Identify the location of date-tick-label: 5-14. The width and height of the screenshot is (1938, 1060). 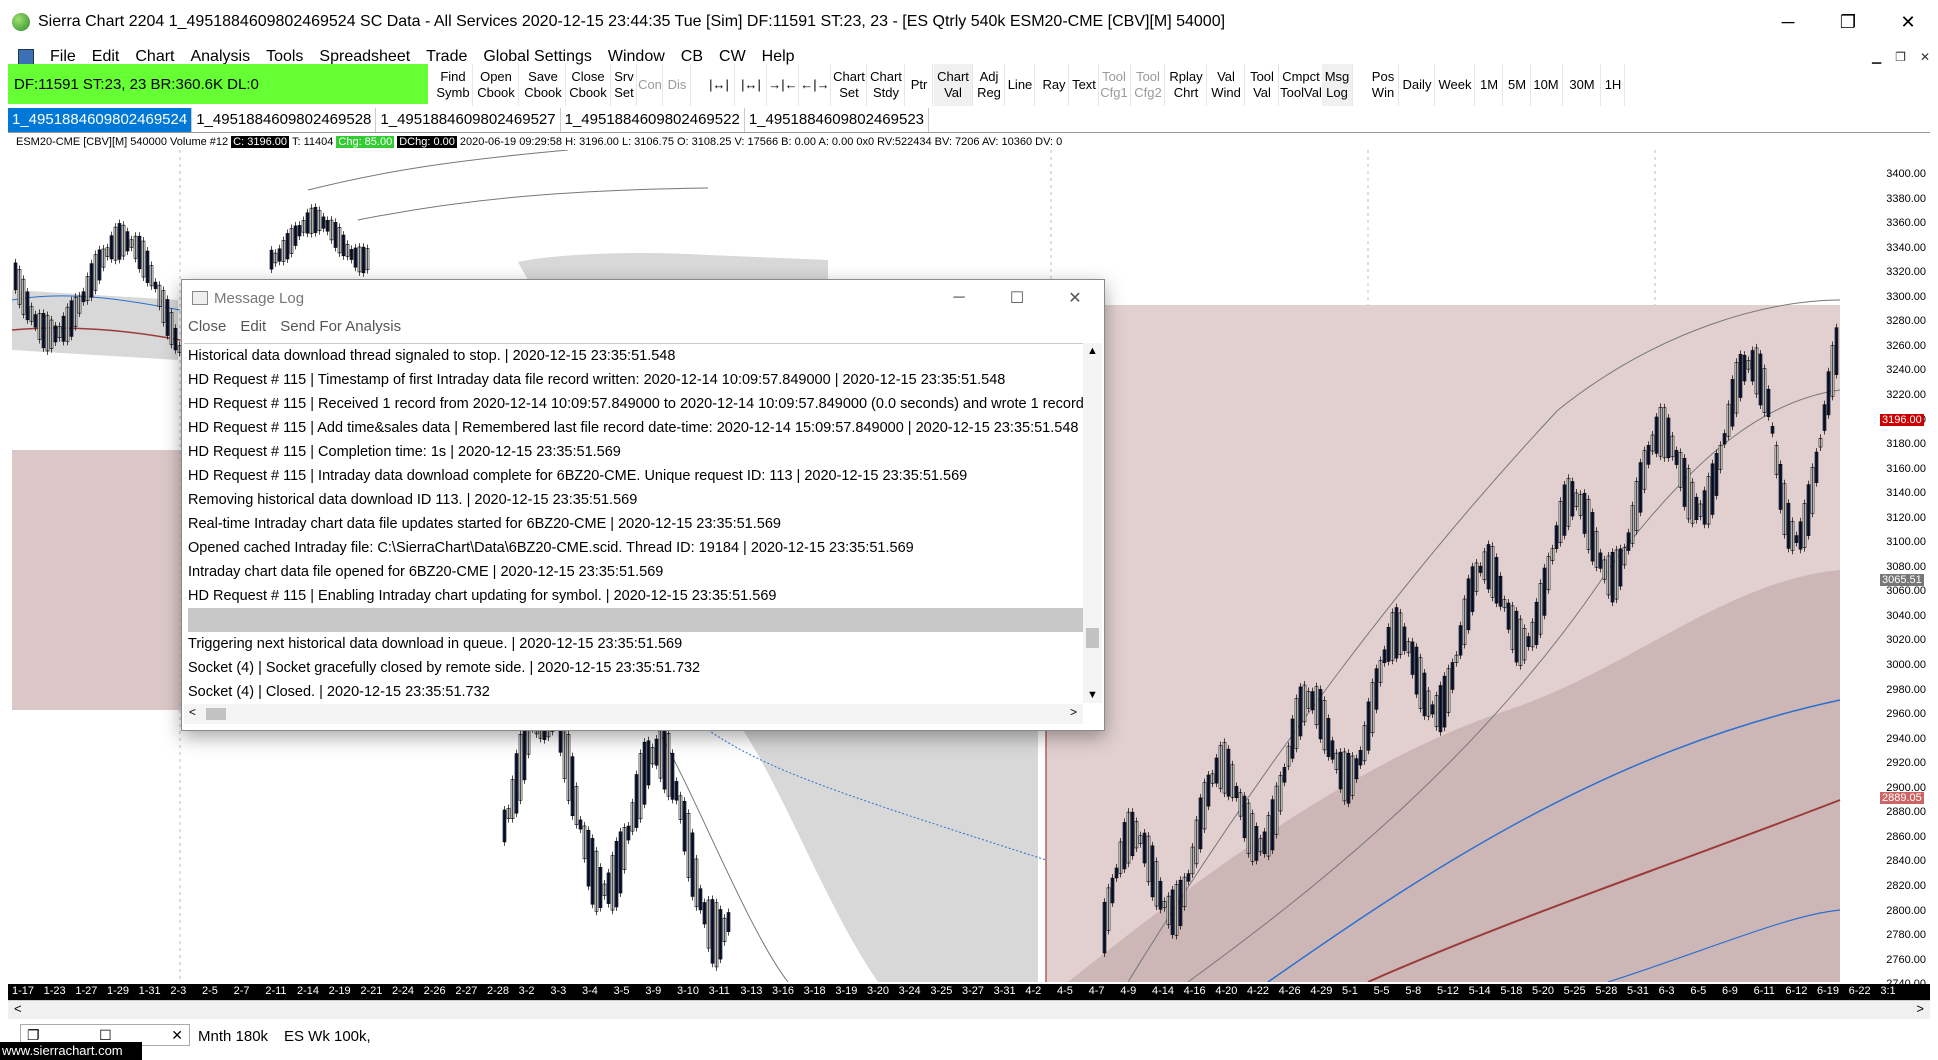
(1479, 991).